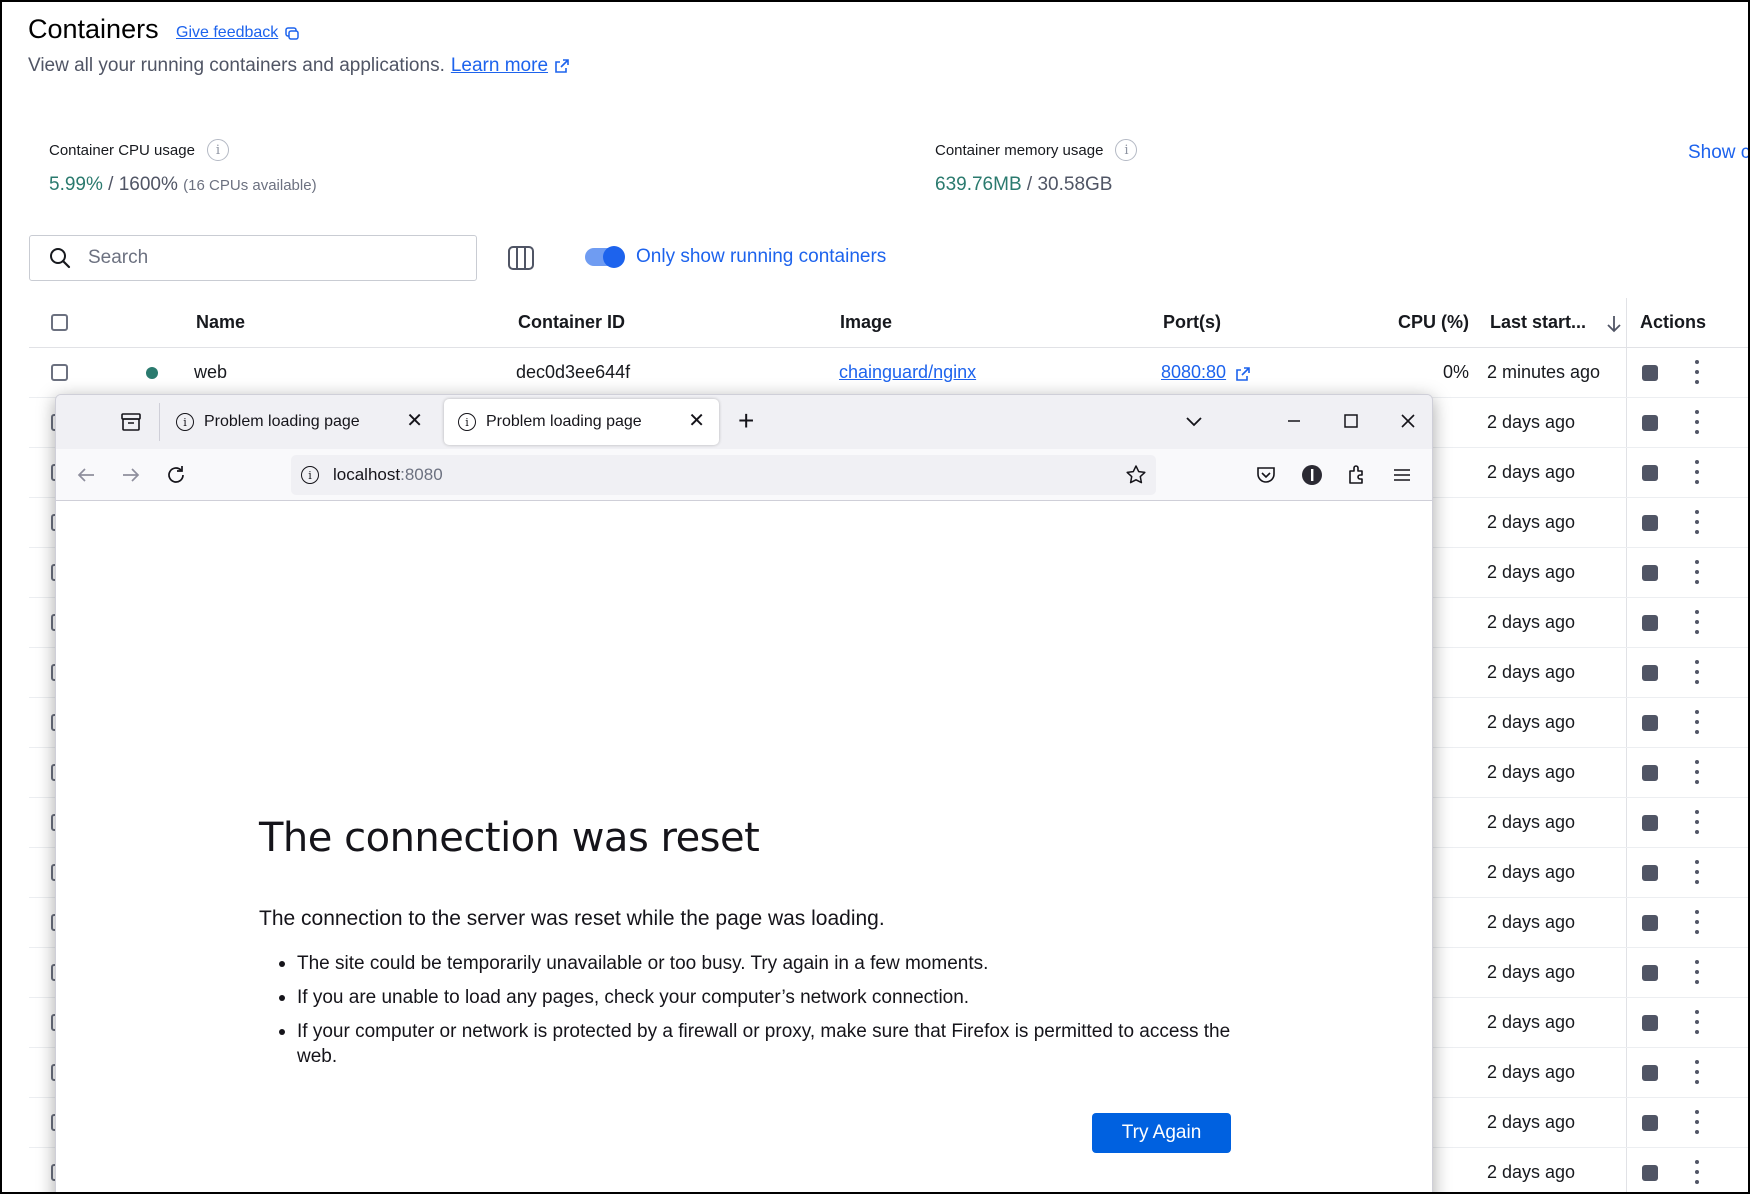 This screenshot has width=1750, height=1194. I want to click on search-input: Search, so click(253, 258).